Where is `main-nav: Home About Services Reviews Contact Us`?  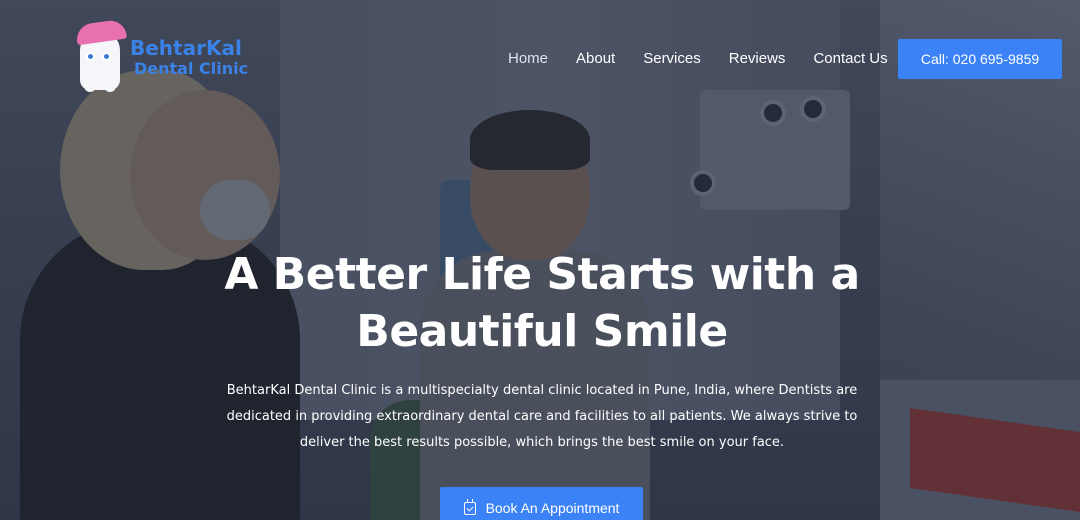
main-nav: Home About Services Reviews Contact Us is located at coordinates (691, 58).